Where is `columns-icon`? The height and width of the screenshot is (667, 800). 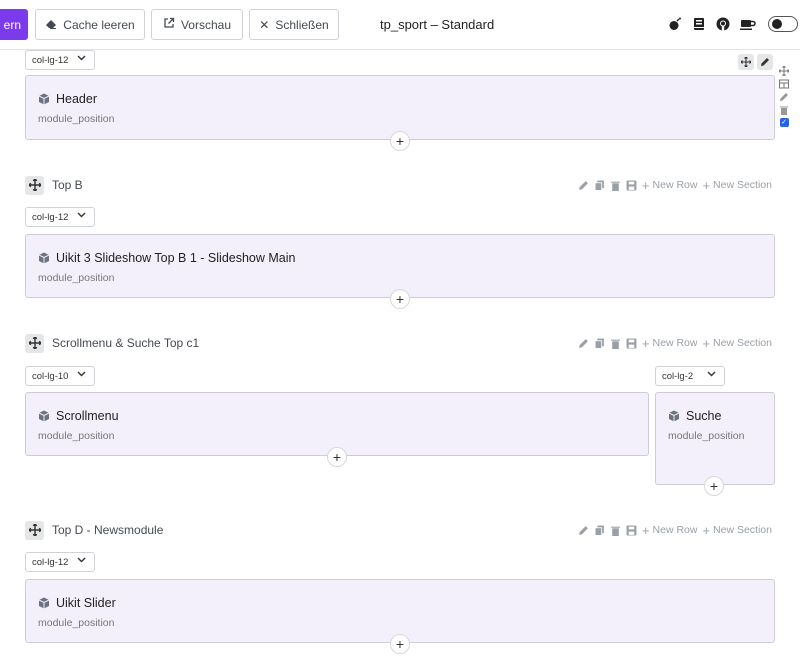
columns-icon is located at coordinates (784, 84).